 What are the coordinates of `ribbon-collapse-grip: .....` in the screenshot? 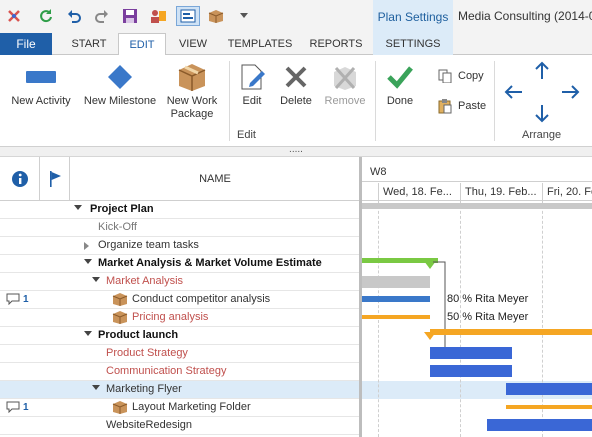 It's located at (296, 151).